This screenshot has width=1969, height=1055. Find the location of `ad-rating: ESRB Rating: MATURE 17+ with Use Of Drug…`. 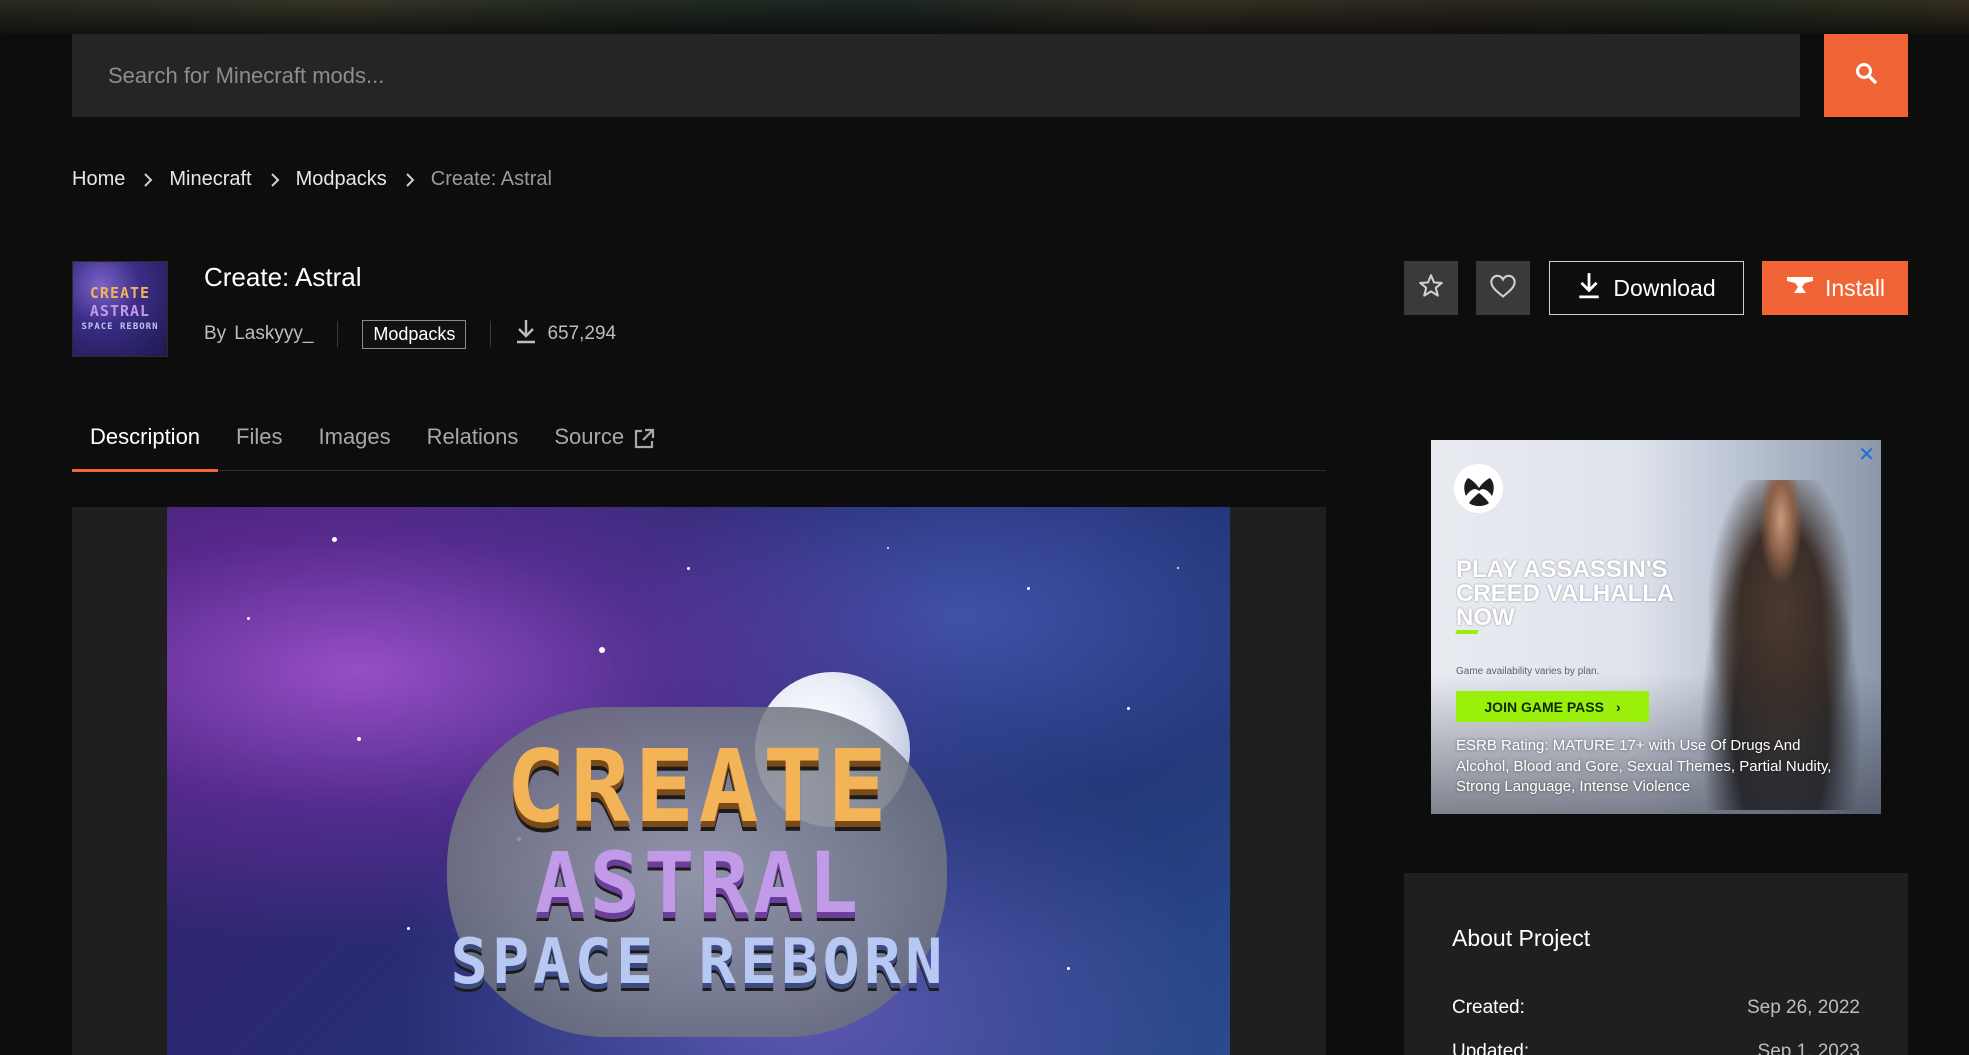

ad-rating: ESRB Rating: MATURE 17+ with Use Of Drug… is located at coordinates (1644, 766).